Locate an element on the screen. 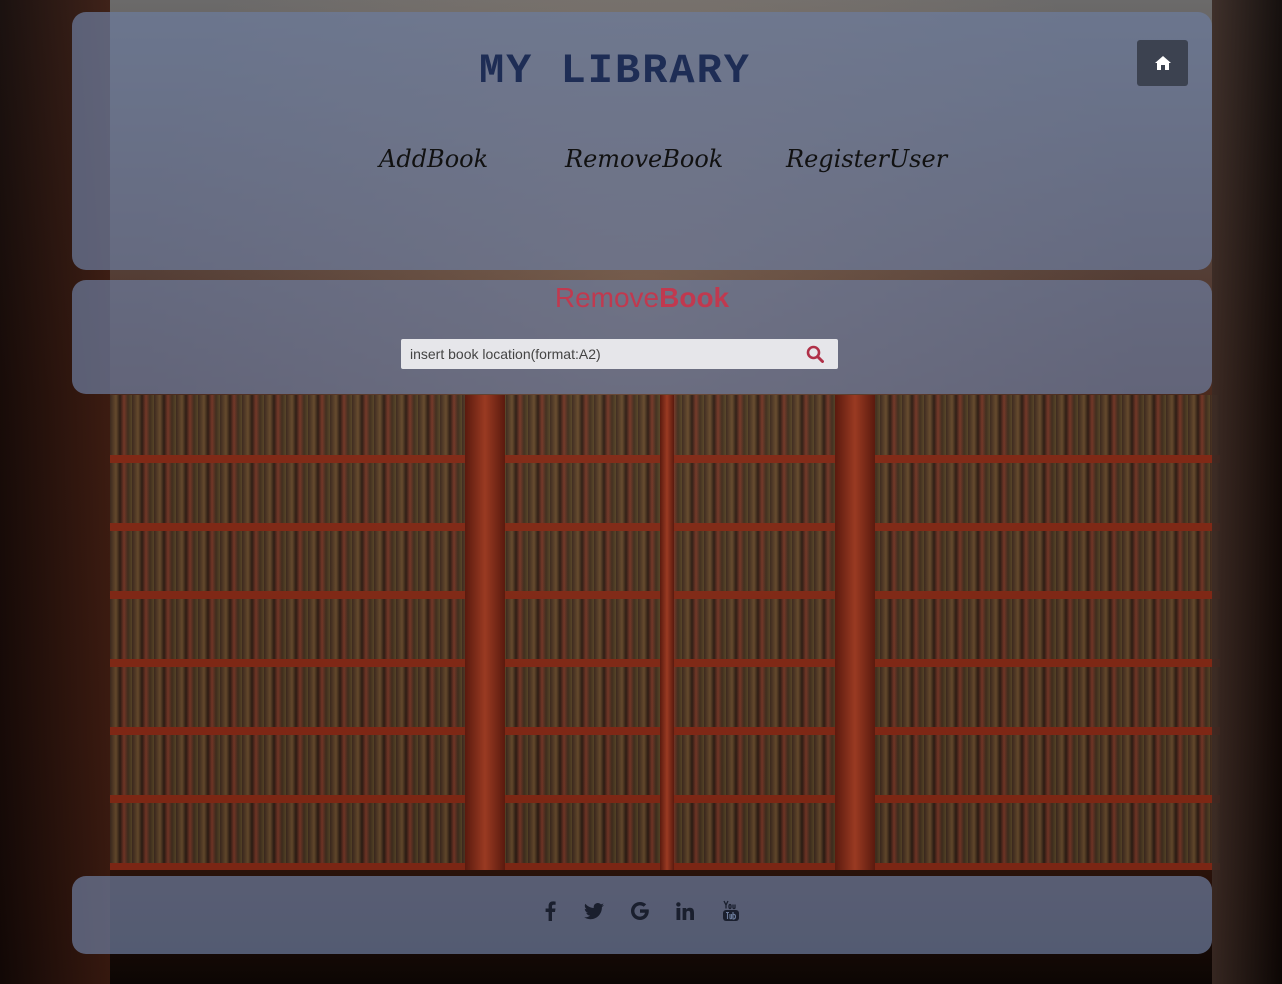 The width and height of the screenshot is (1282, 984). home-icon is located at coordinates (1162, 63).